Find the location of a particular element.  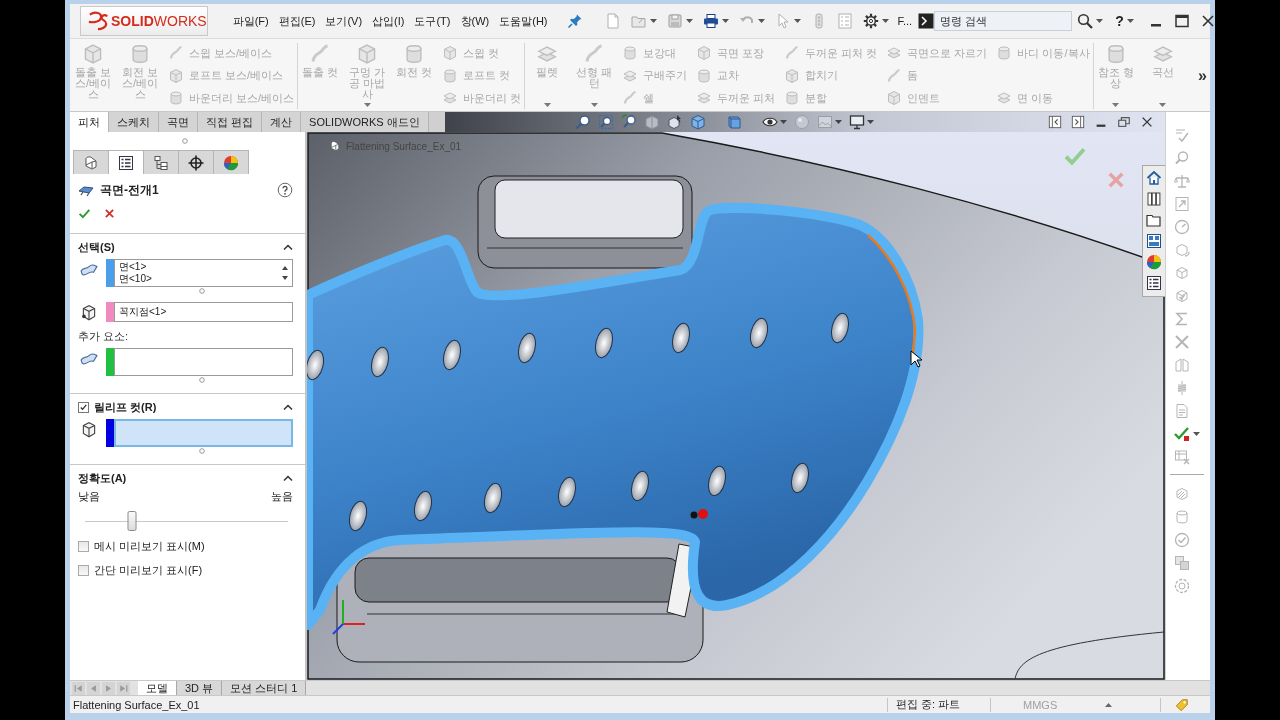

menu-item: 편집(E) is located at coordinates (297, 21).